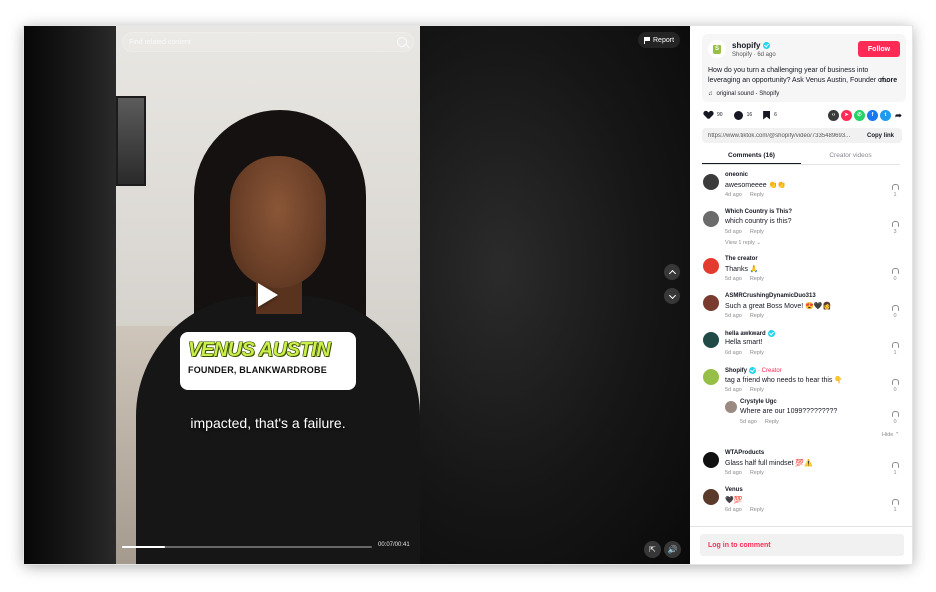  I want to click on comment-author: The creator, so click(741, 259).